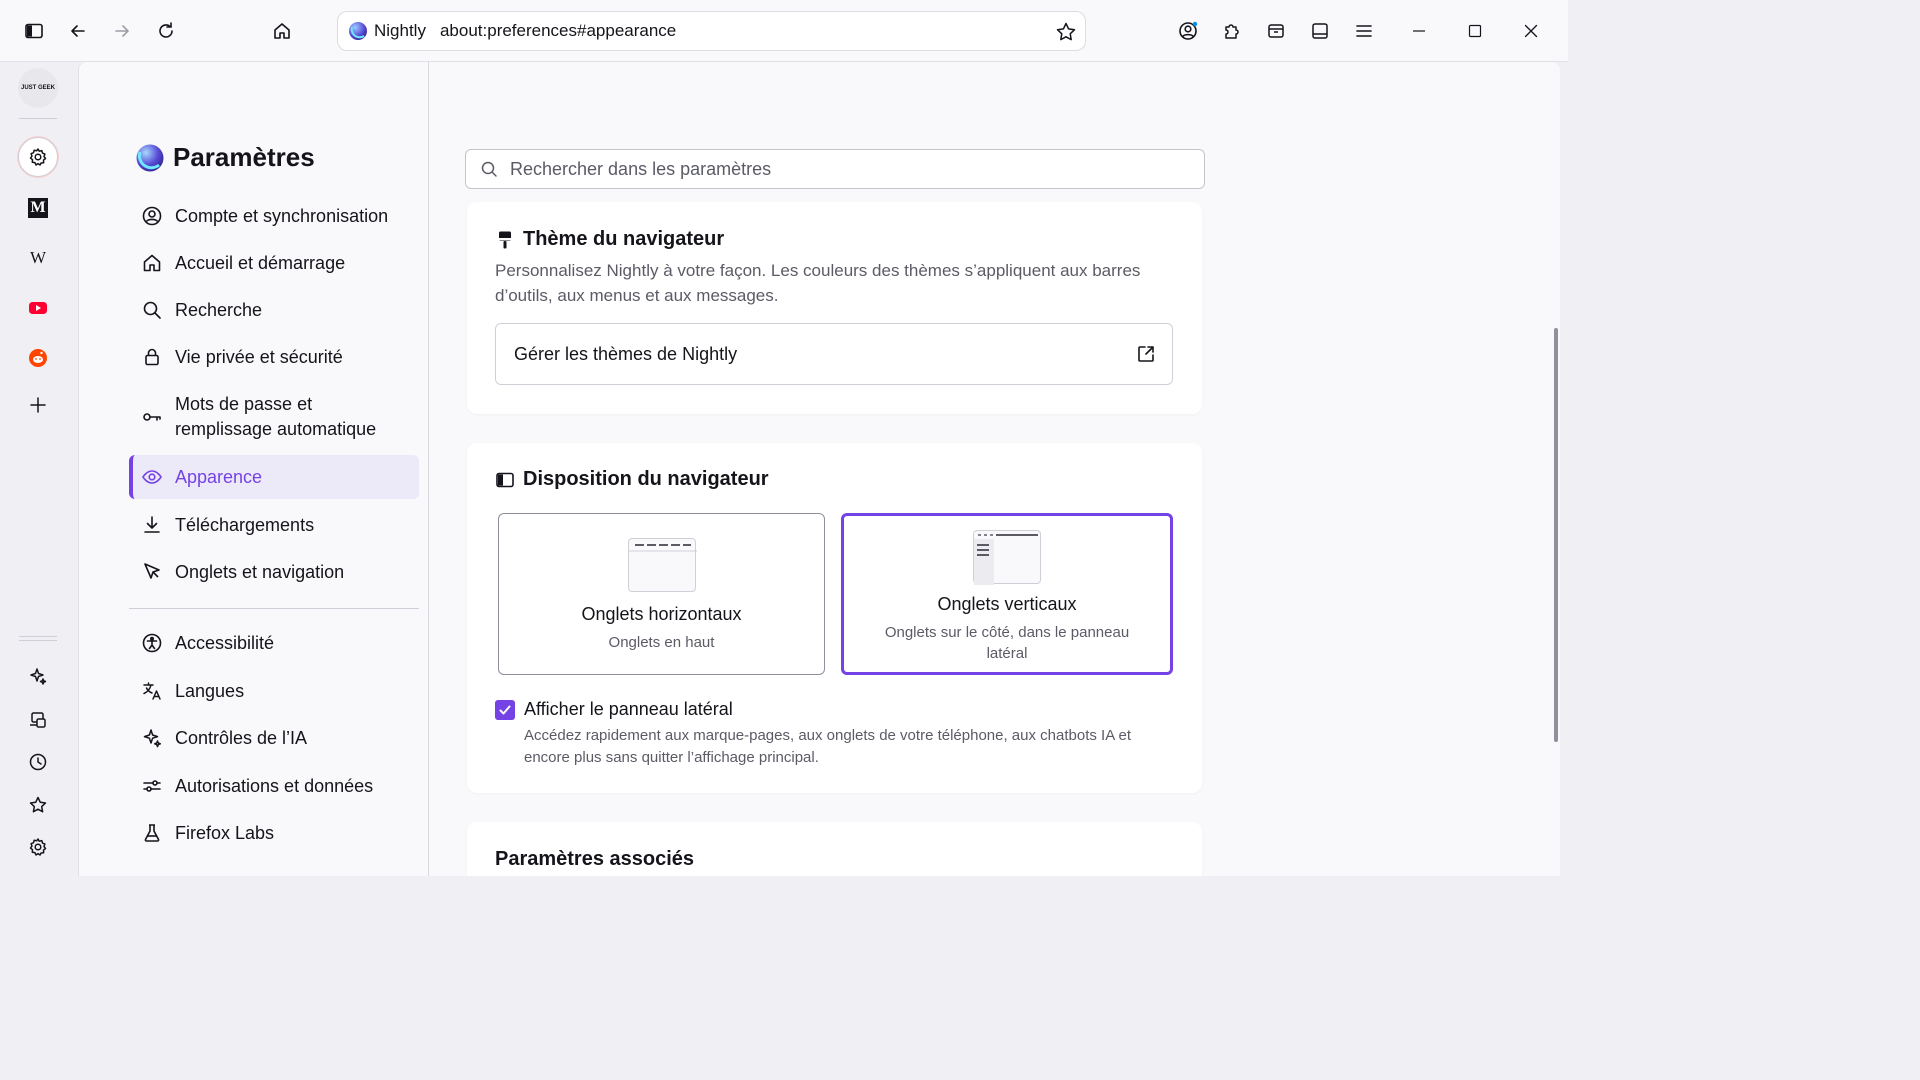 This screenshot has width=1920, height=1080. Describe the element at coordinates (641, 168) in the screenshot. I see `search-placeholder: Rechercher dans les paramètres` at that location.